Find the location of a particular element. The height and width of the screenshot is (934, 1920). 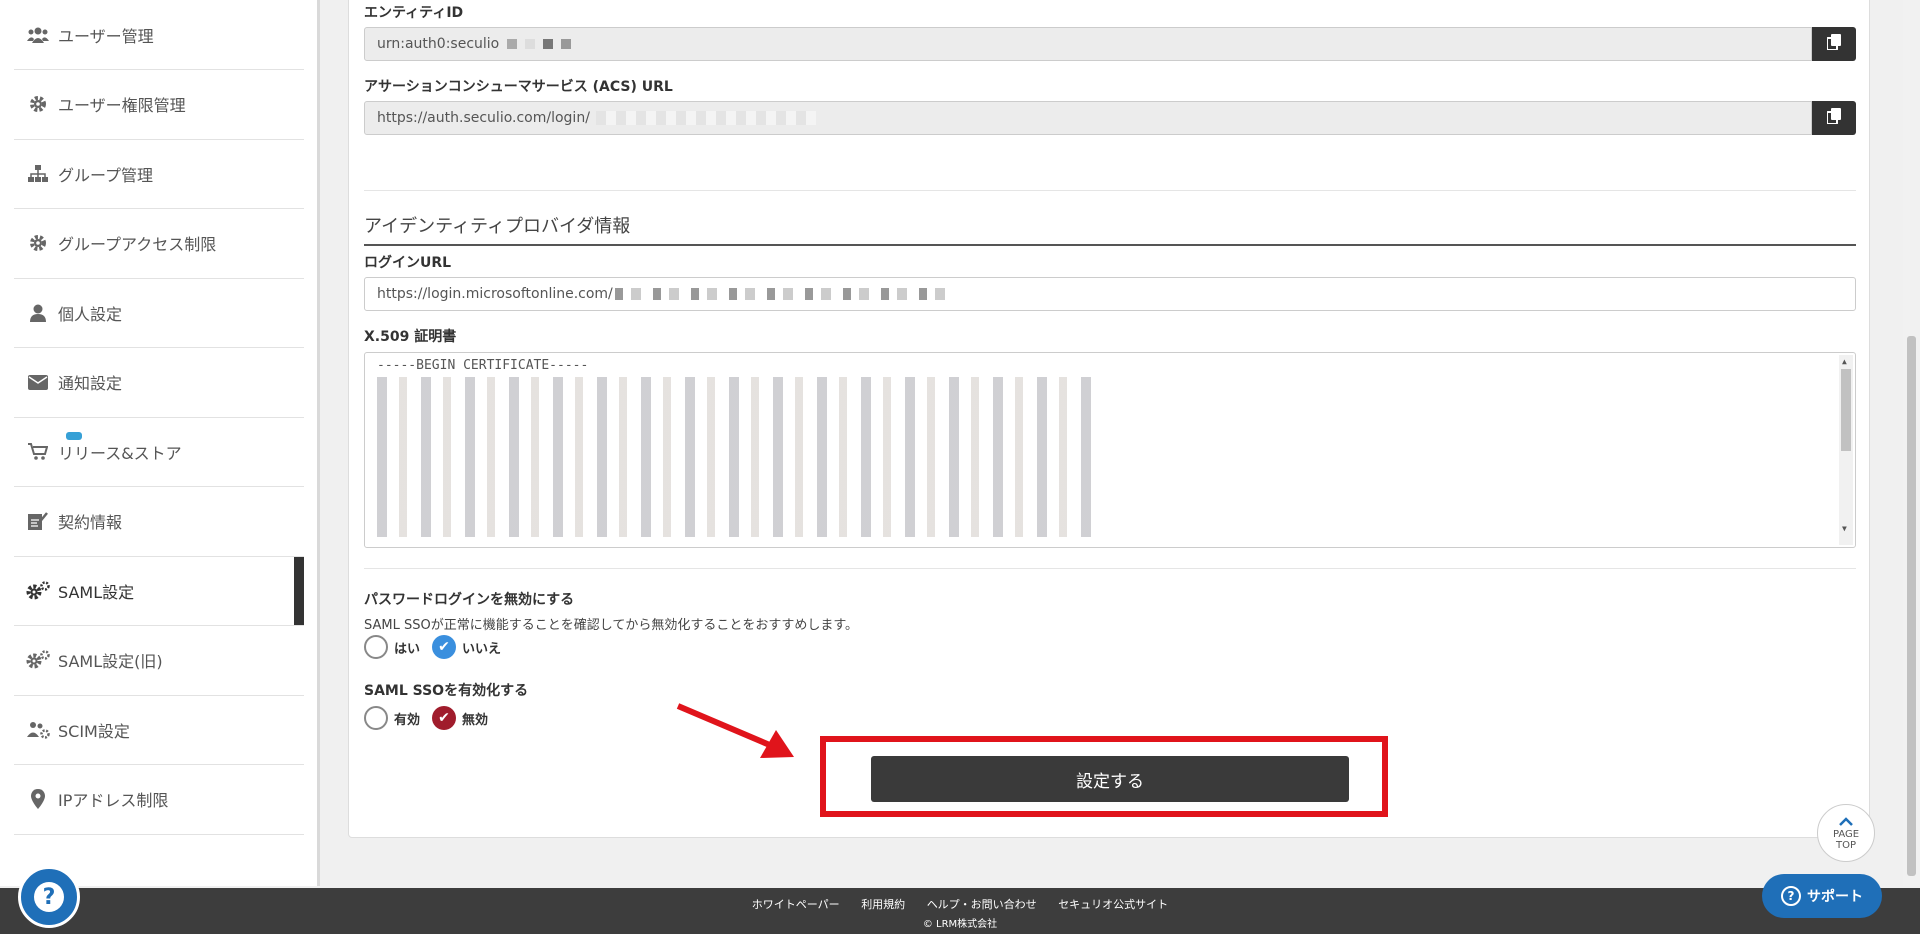

acs-url-field: https://auth.seculio.com/login/ is located at coordinates (1088, 118).